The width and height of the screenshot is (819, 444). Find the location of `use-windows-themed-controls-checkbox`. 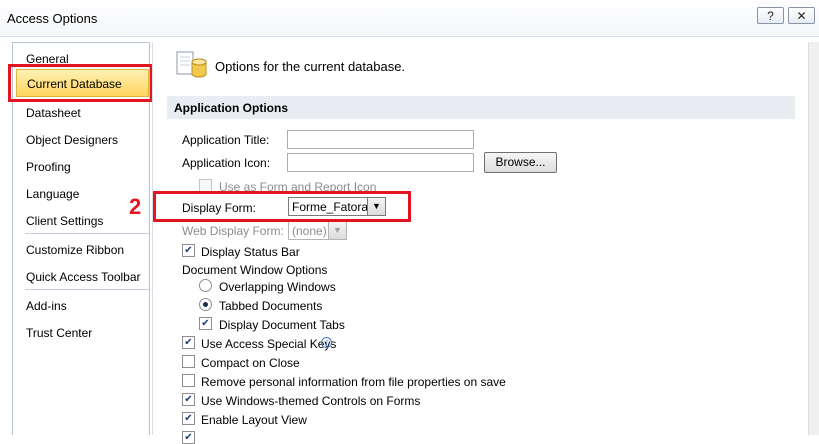

use-windows-themed-controls-checkbox is located at coordinates (188, 399).